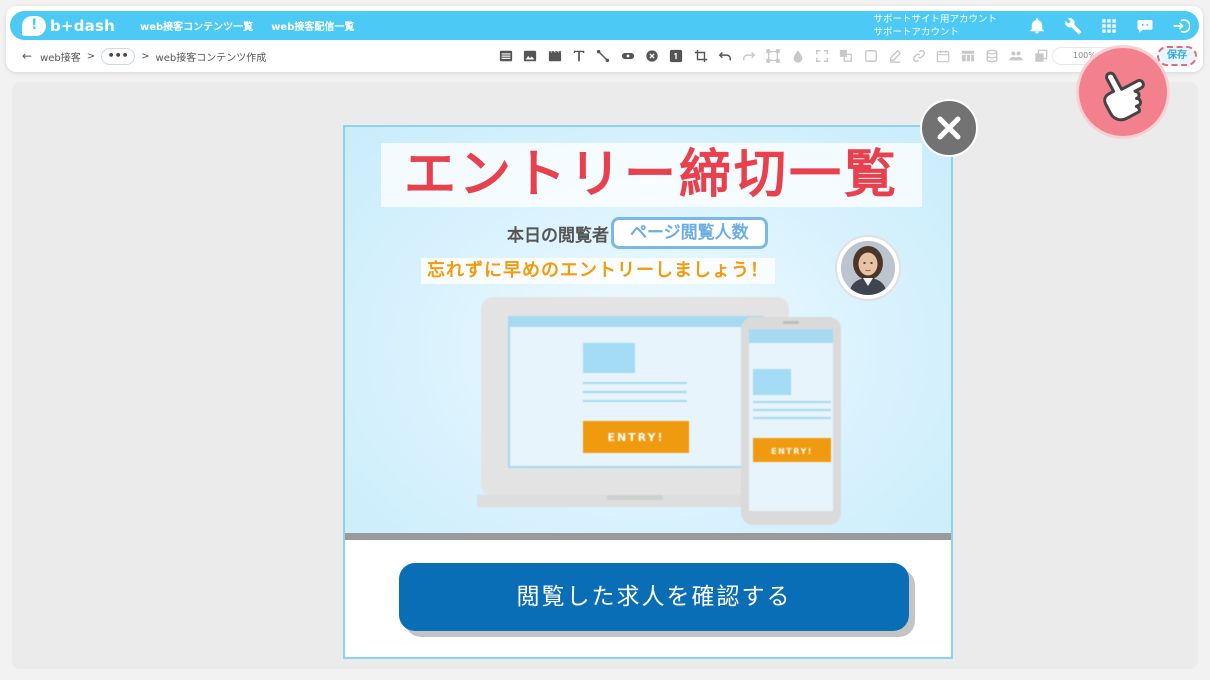 This screenshot has height=680, width=1210. I want to click on line-icon, so click(603, 56).